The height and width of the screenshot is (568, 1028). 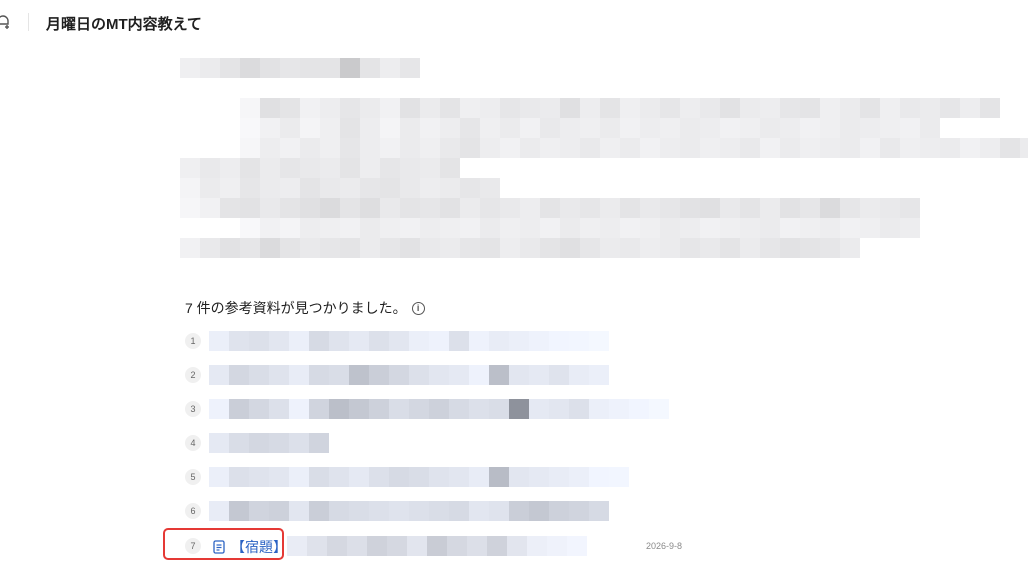 What do you see at coordinates (193, 341) in the screenshot?
I see `reference-number: 1` at bounding box center [193, 341].